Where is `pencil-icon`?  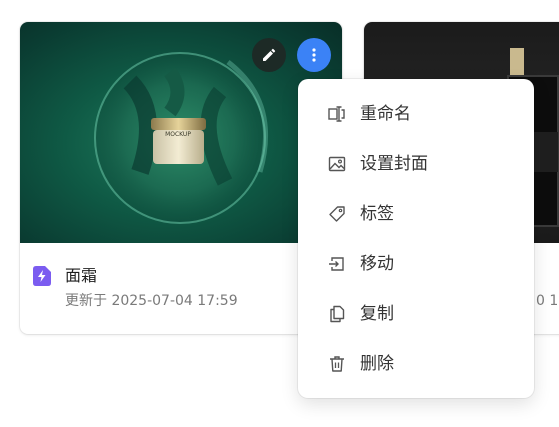 pencil-icon is located at coordinates (269, 54).